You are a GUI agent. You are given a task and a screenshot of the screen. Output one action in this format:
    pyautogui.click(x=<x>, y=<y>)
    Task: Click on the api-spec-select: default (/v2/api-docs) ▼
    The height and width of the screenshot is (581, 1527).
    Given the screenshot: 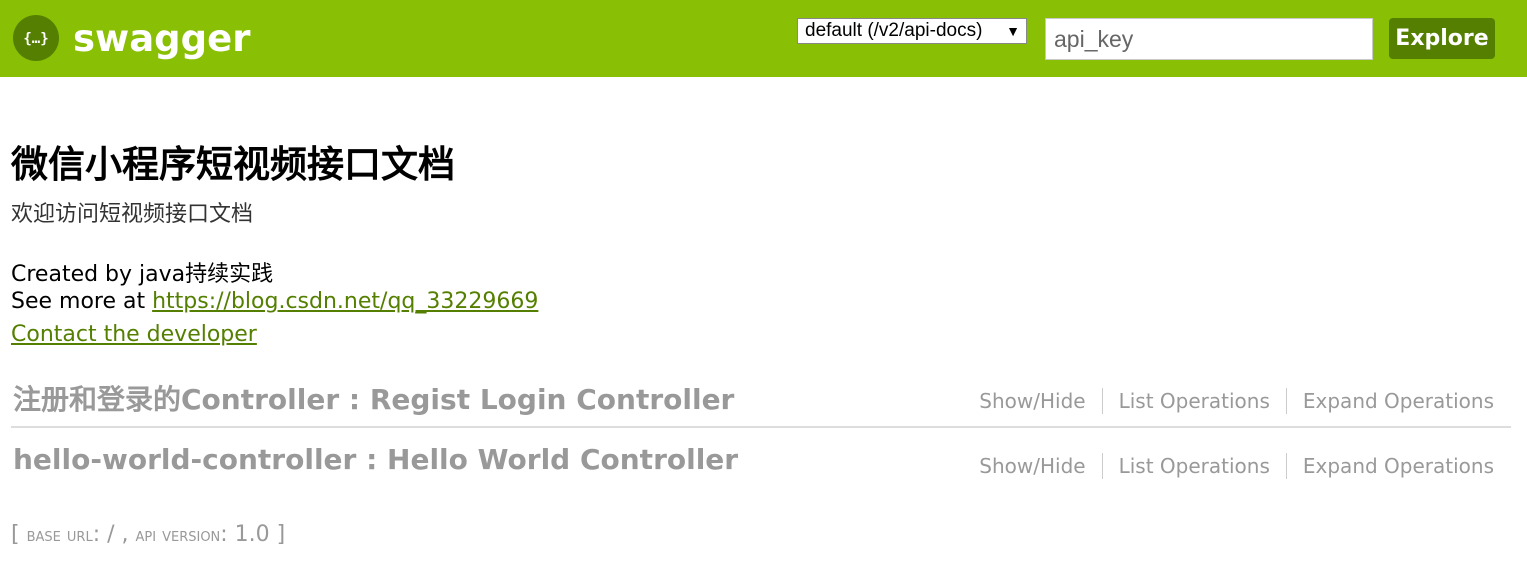 What is the action you would take?
    pyautogui.click(x=912, y=31)
    